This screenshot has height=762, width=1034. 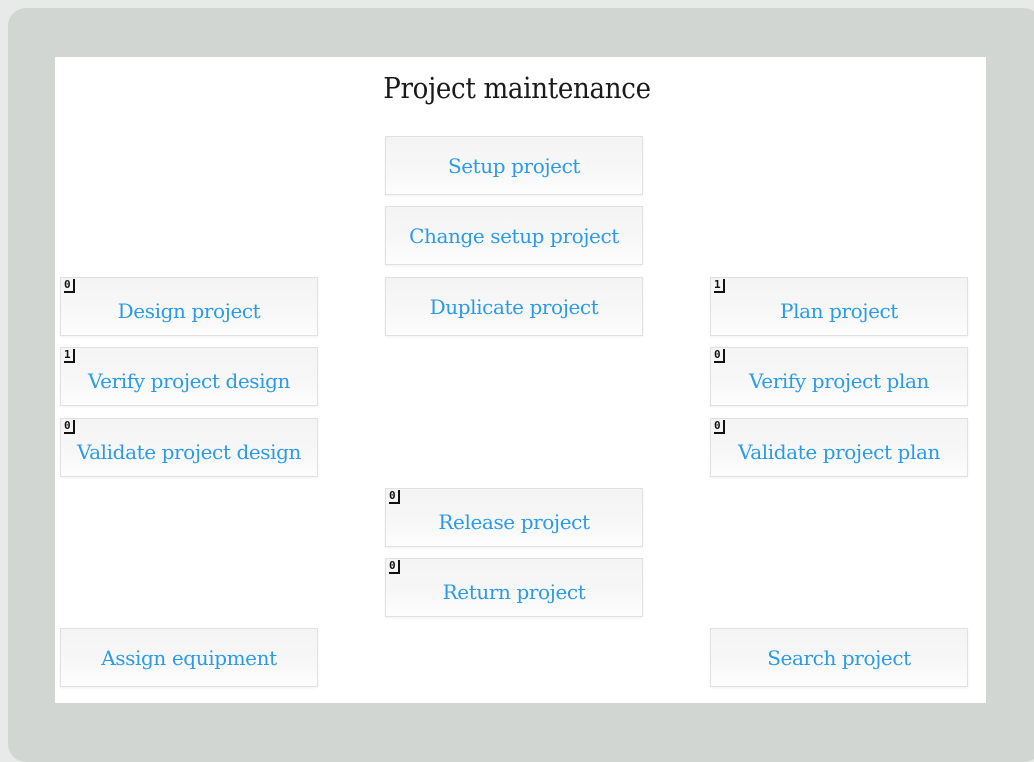 I want to click on verify-project-design-button: 1 Verify project design, so click(x=189, y=376).